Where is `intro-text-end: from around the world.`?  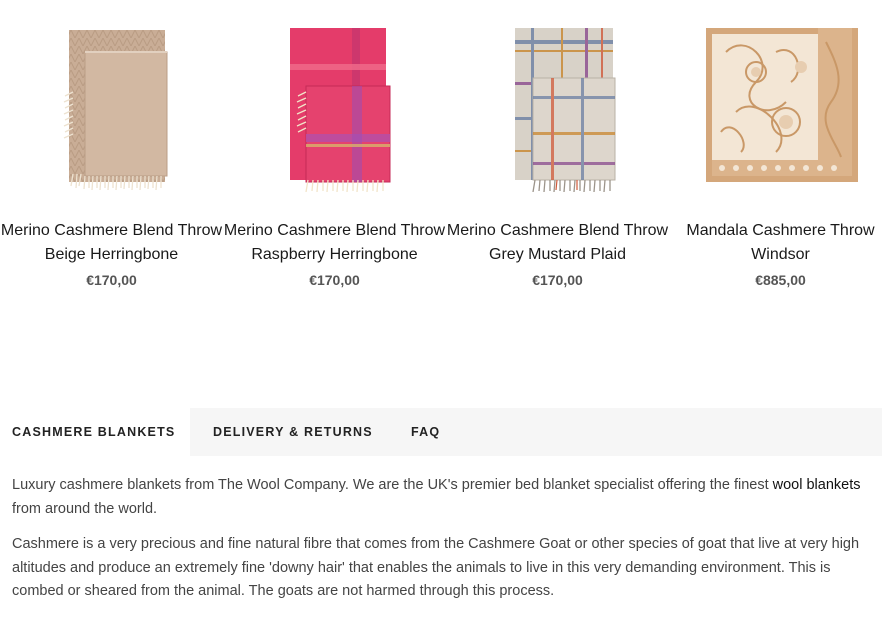
intro-text-end: from around the world. is located at coordinates (85, 508).